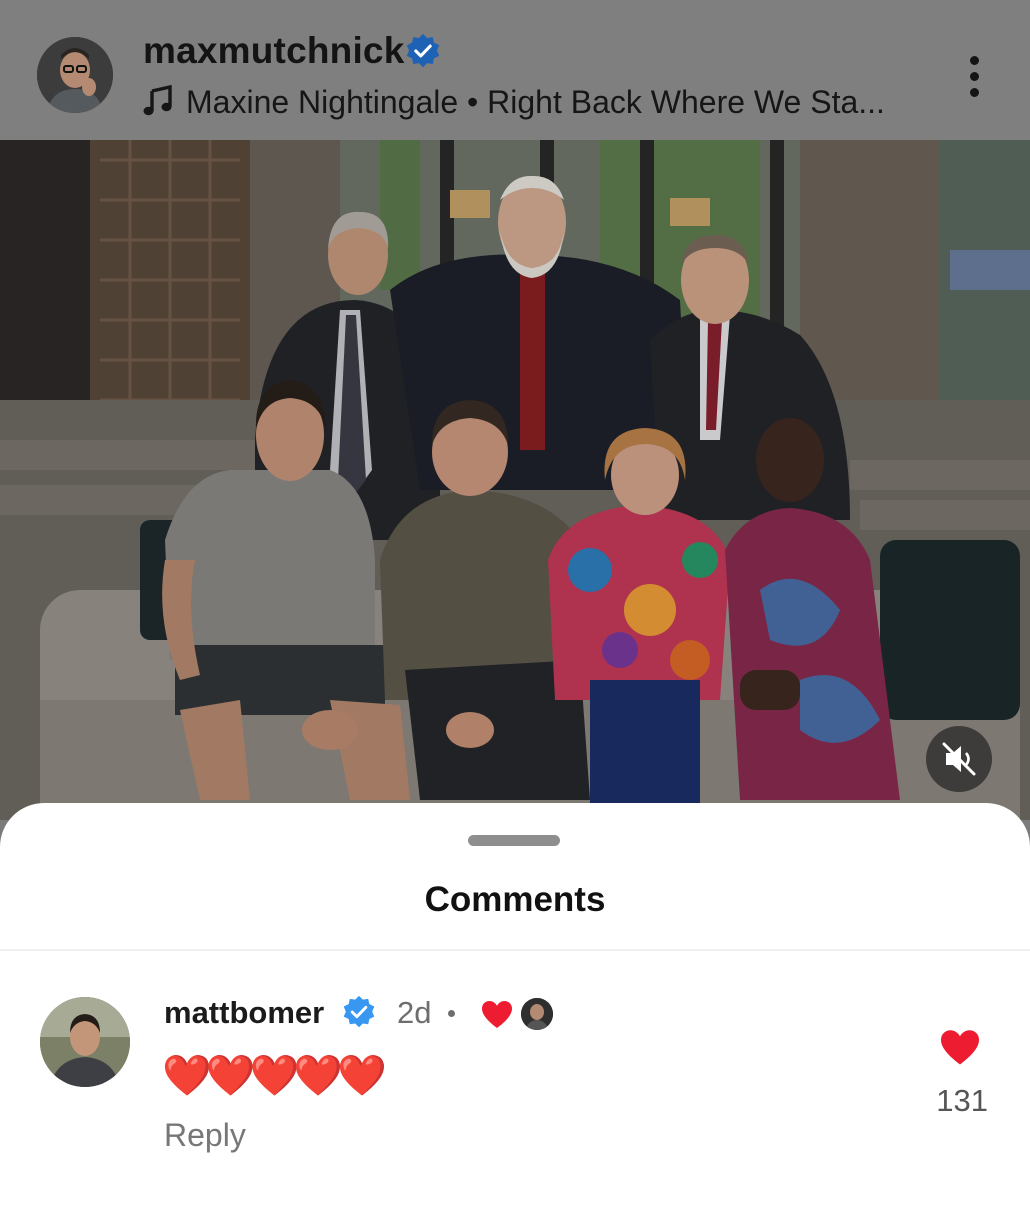  What do you see at coordinates (85, 1042) in the screenshot?
I see `commenter-avatar` at bounding box center [85, 1042].